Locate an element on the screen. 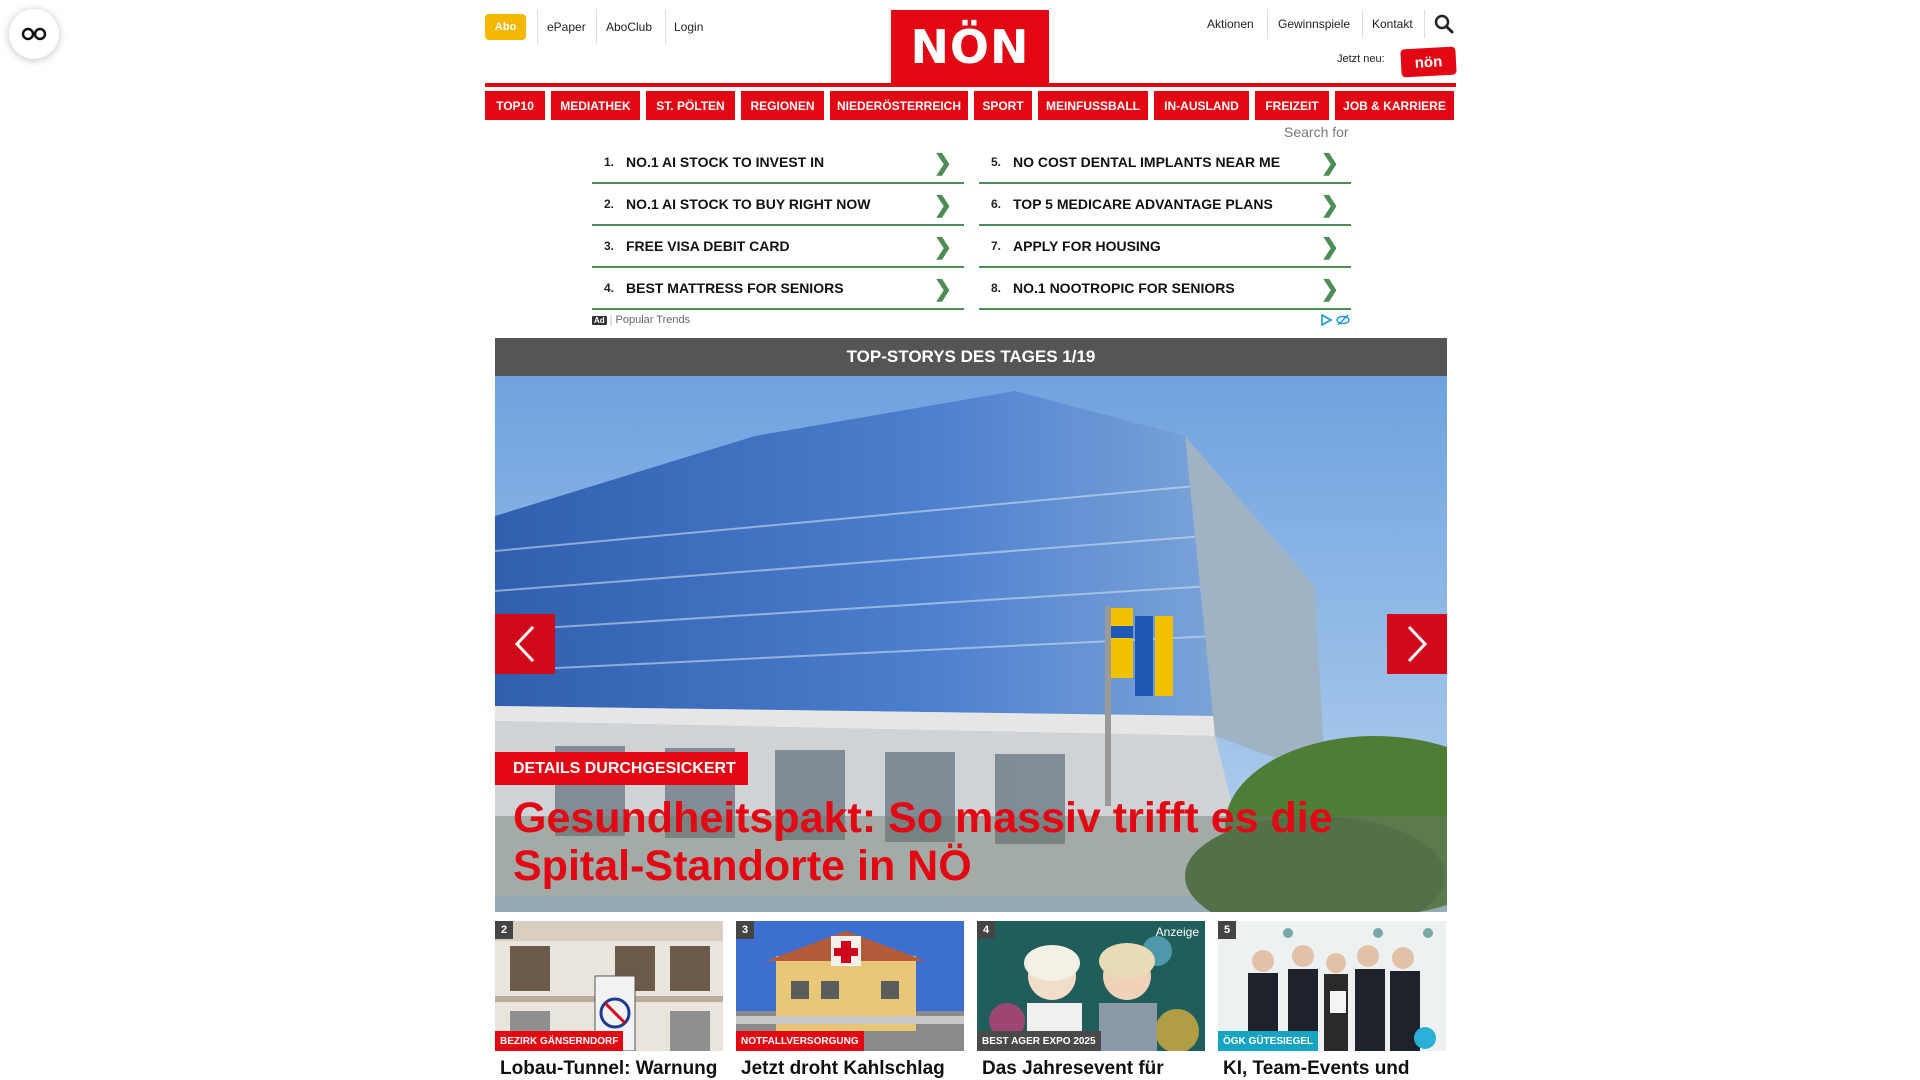 Image resolution: width=1920 pixels, height=1080 pixels. ad-link-text: NO.1 AI STOCK TO INVEST IN is located at coordinates (725, 162).